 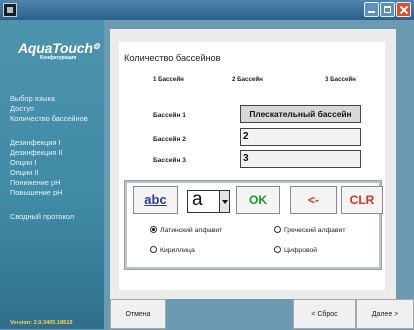 I want to click on abc-button: abc, so click(x=155, y=200).